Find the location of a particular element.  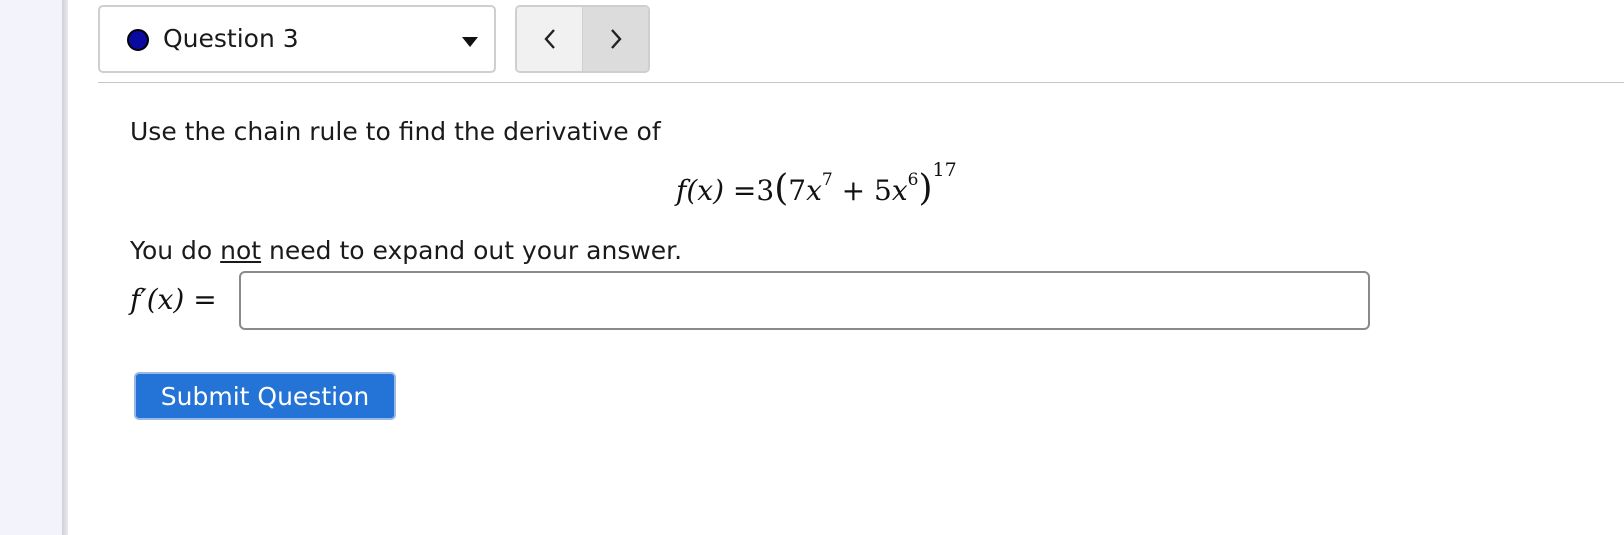

term2-variable: x is located at coordinates (899, 190).